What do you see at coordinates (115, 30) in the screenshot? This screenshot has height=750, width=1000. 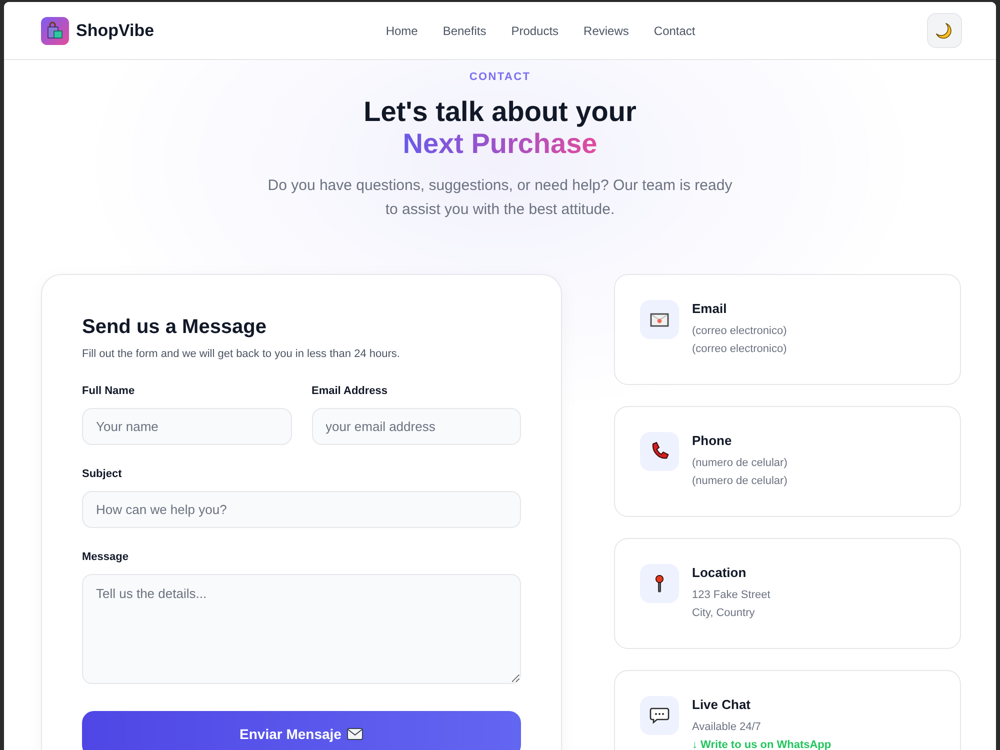 I see `brand-name: ShopVibe` at bounding box center [115, 30].